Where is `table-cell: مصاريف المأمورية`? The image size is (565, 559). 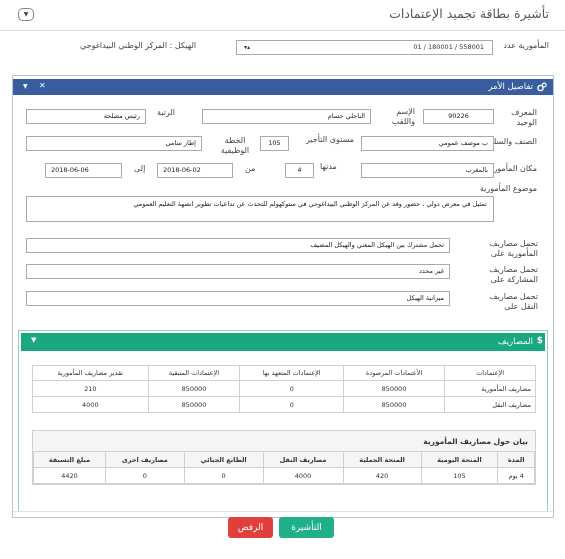
table-cell: مصاريف المأمورية is located at coordinates (490, 388).